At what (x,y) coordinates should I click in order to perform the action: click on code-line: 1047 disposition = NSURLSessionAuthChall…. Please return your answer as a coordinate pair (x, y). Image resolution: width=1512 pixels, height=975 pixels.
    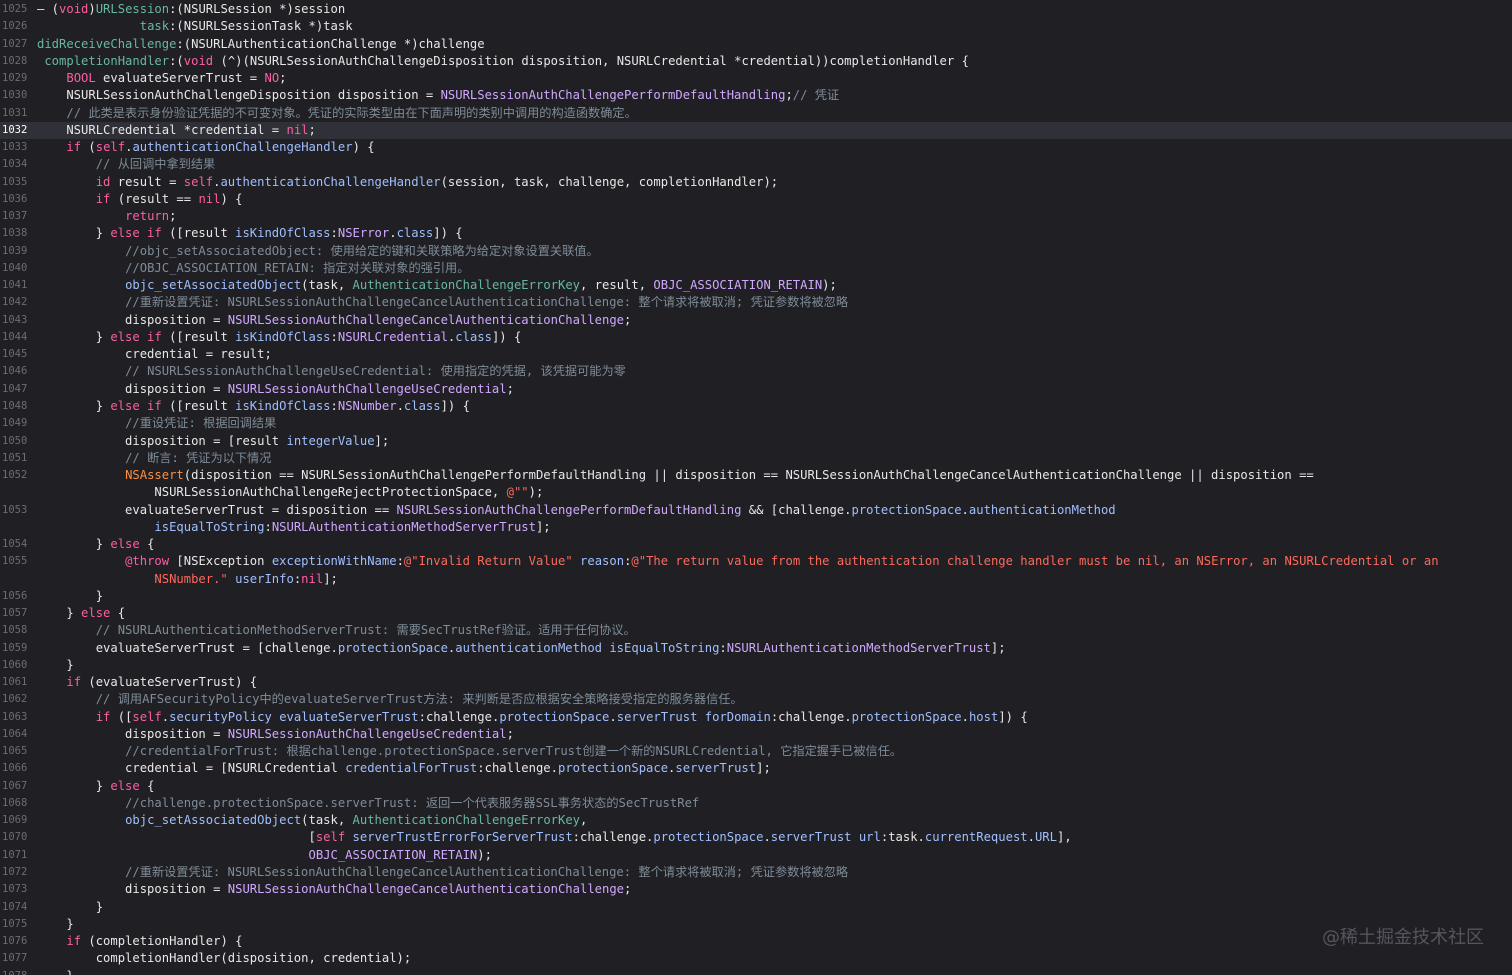
    Looking at the image, I should click on (756, 389).